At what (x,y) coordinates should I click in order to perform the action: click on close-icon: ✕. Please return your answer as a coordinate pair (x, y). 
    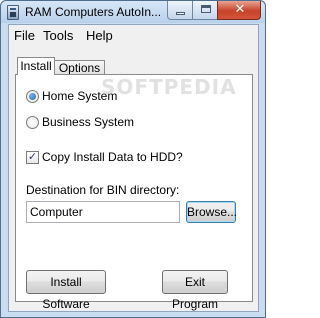
    Looking at the image, I should click on (240, 9).